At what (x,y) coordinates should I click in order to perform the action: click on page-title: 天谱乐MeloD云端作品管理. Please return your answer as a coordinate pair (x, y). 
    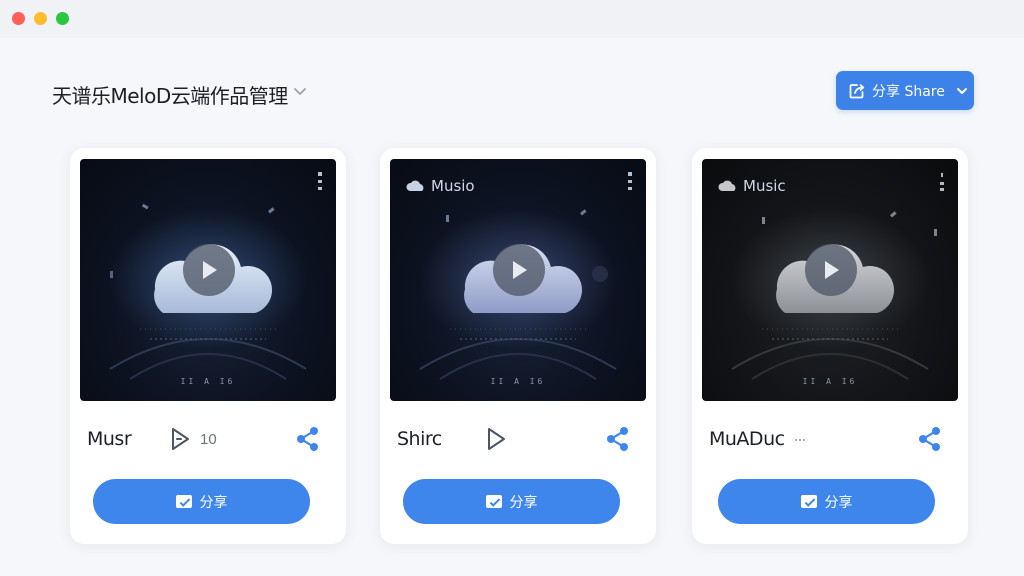
    Looking at the image, I should click on (170, 96).